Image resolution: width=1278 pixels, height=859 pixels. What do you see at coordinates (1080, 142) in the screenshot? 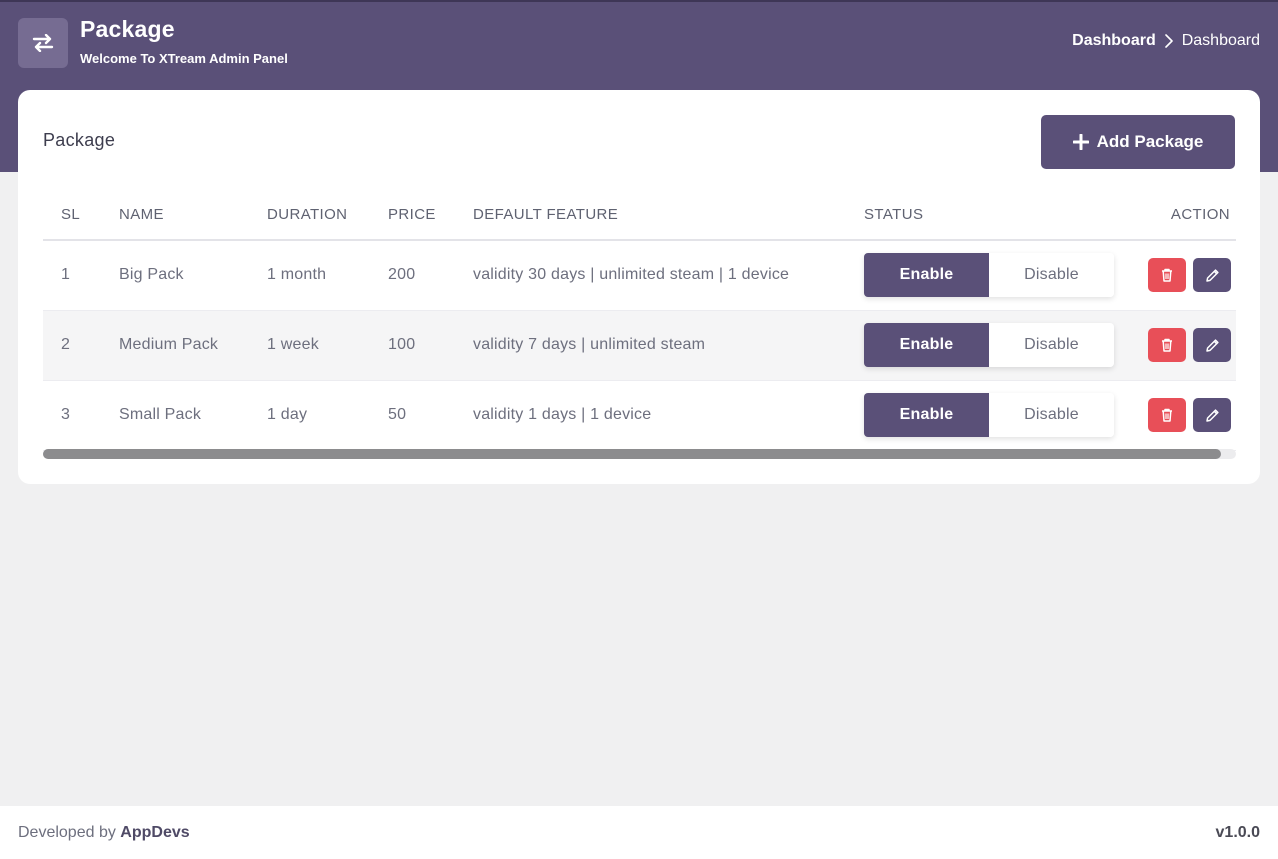
I see `plus-icon` at bounding box center [1080, 142].